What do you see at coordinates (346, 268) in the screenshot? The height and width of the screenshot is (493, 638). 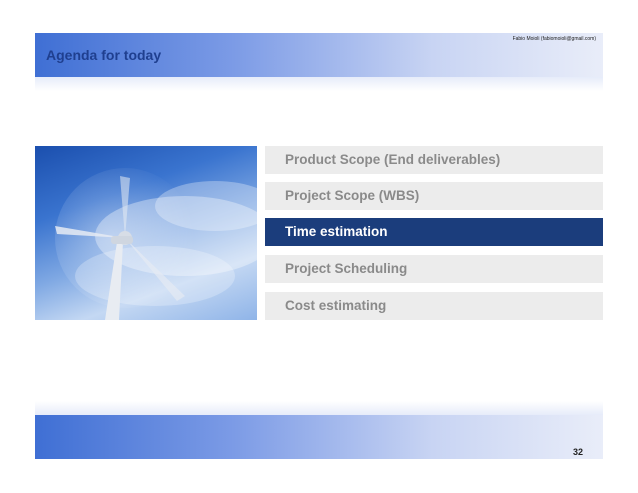 I see `agenda-item-label: Project Scheduling` at bounding box center [346, 268].